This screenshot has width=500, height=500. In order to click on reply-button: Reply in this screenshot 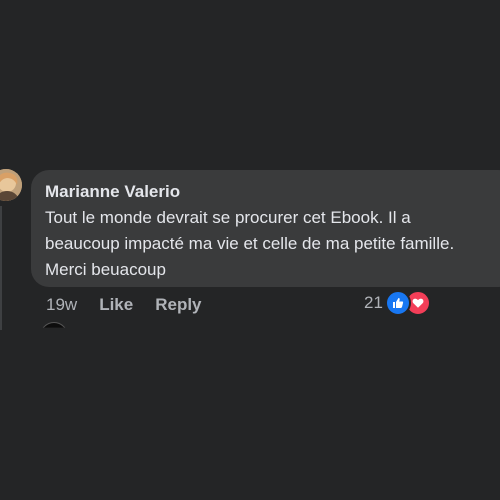, I will do `click(178, 305)`.